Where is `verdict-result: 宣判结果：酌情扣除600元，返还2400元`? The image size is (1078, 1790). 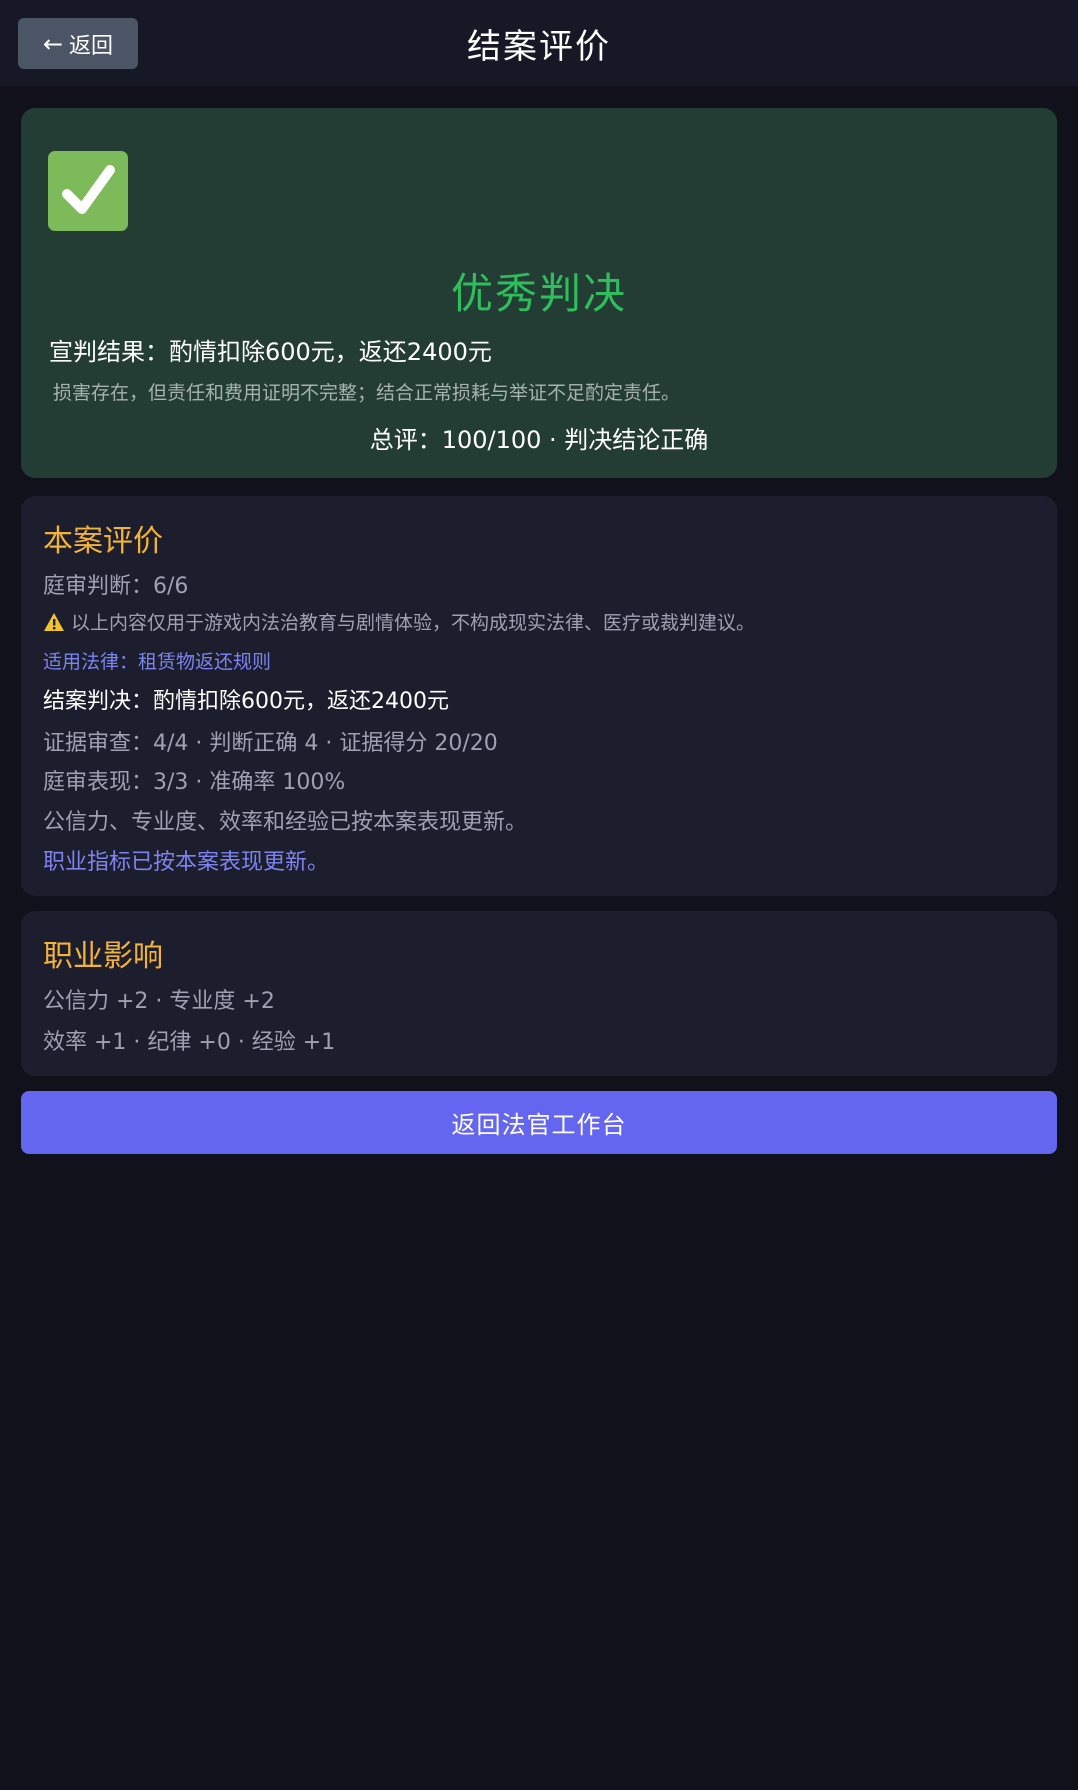 verdict-result: 宣判结果：酌情扣除600元，返还2400元 is located at coordinates (270, 352).